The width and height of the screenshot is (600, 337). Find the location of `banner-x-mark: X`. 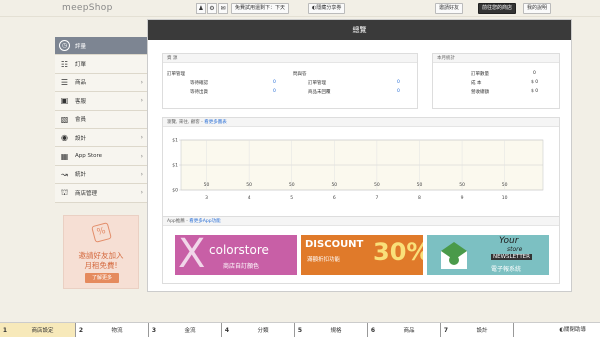

banner-x-mark: X is located at coordinates (192, 255).